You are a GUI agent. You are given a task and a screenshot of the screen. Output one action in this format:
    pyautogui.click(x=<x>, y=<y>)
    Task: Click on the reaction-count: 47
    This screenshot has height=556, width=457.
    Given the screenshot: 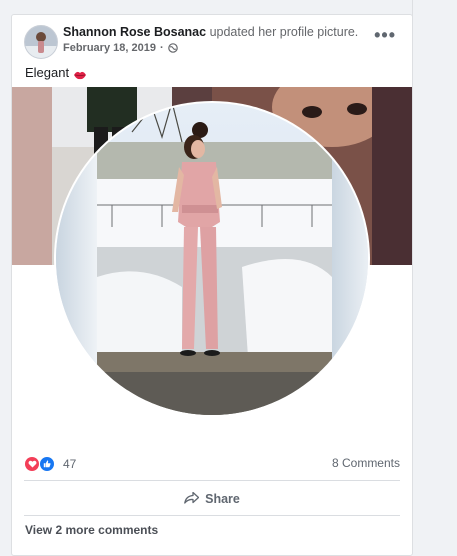 What is the action you would take?
    pyautogui.click(x=70, y=464)
    